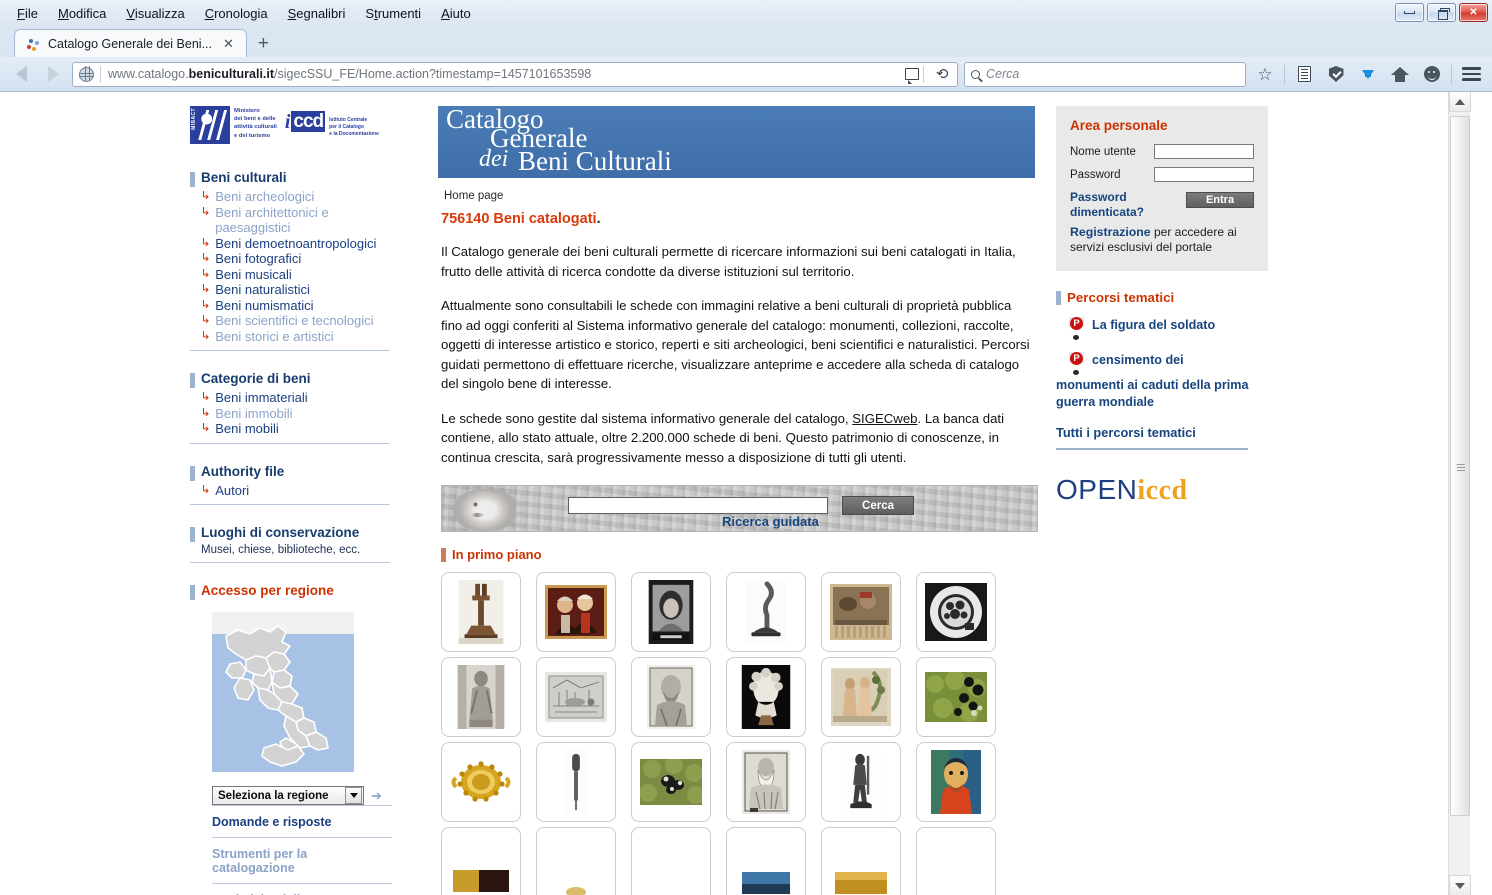  I want to click on sidebar-item-beni-storici: ↳ Beni storici e artistici, so click(295, 337).